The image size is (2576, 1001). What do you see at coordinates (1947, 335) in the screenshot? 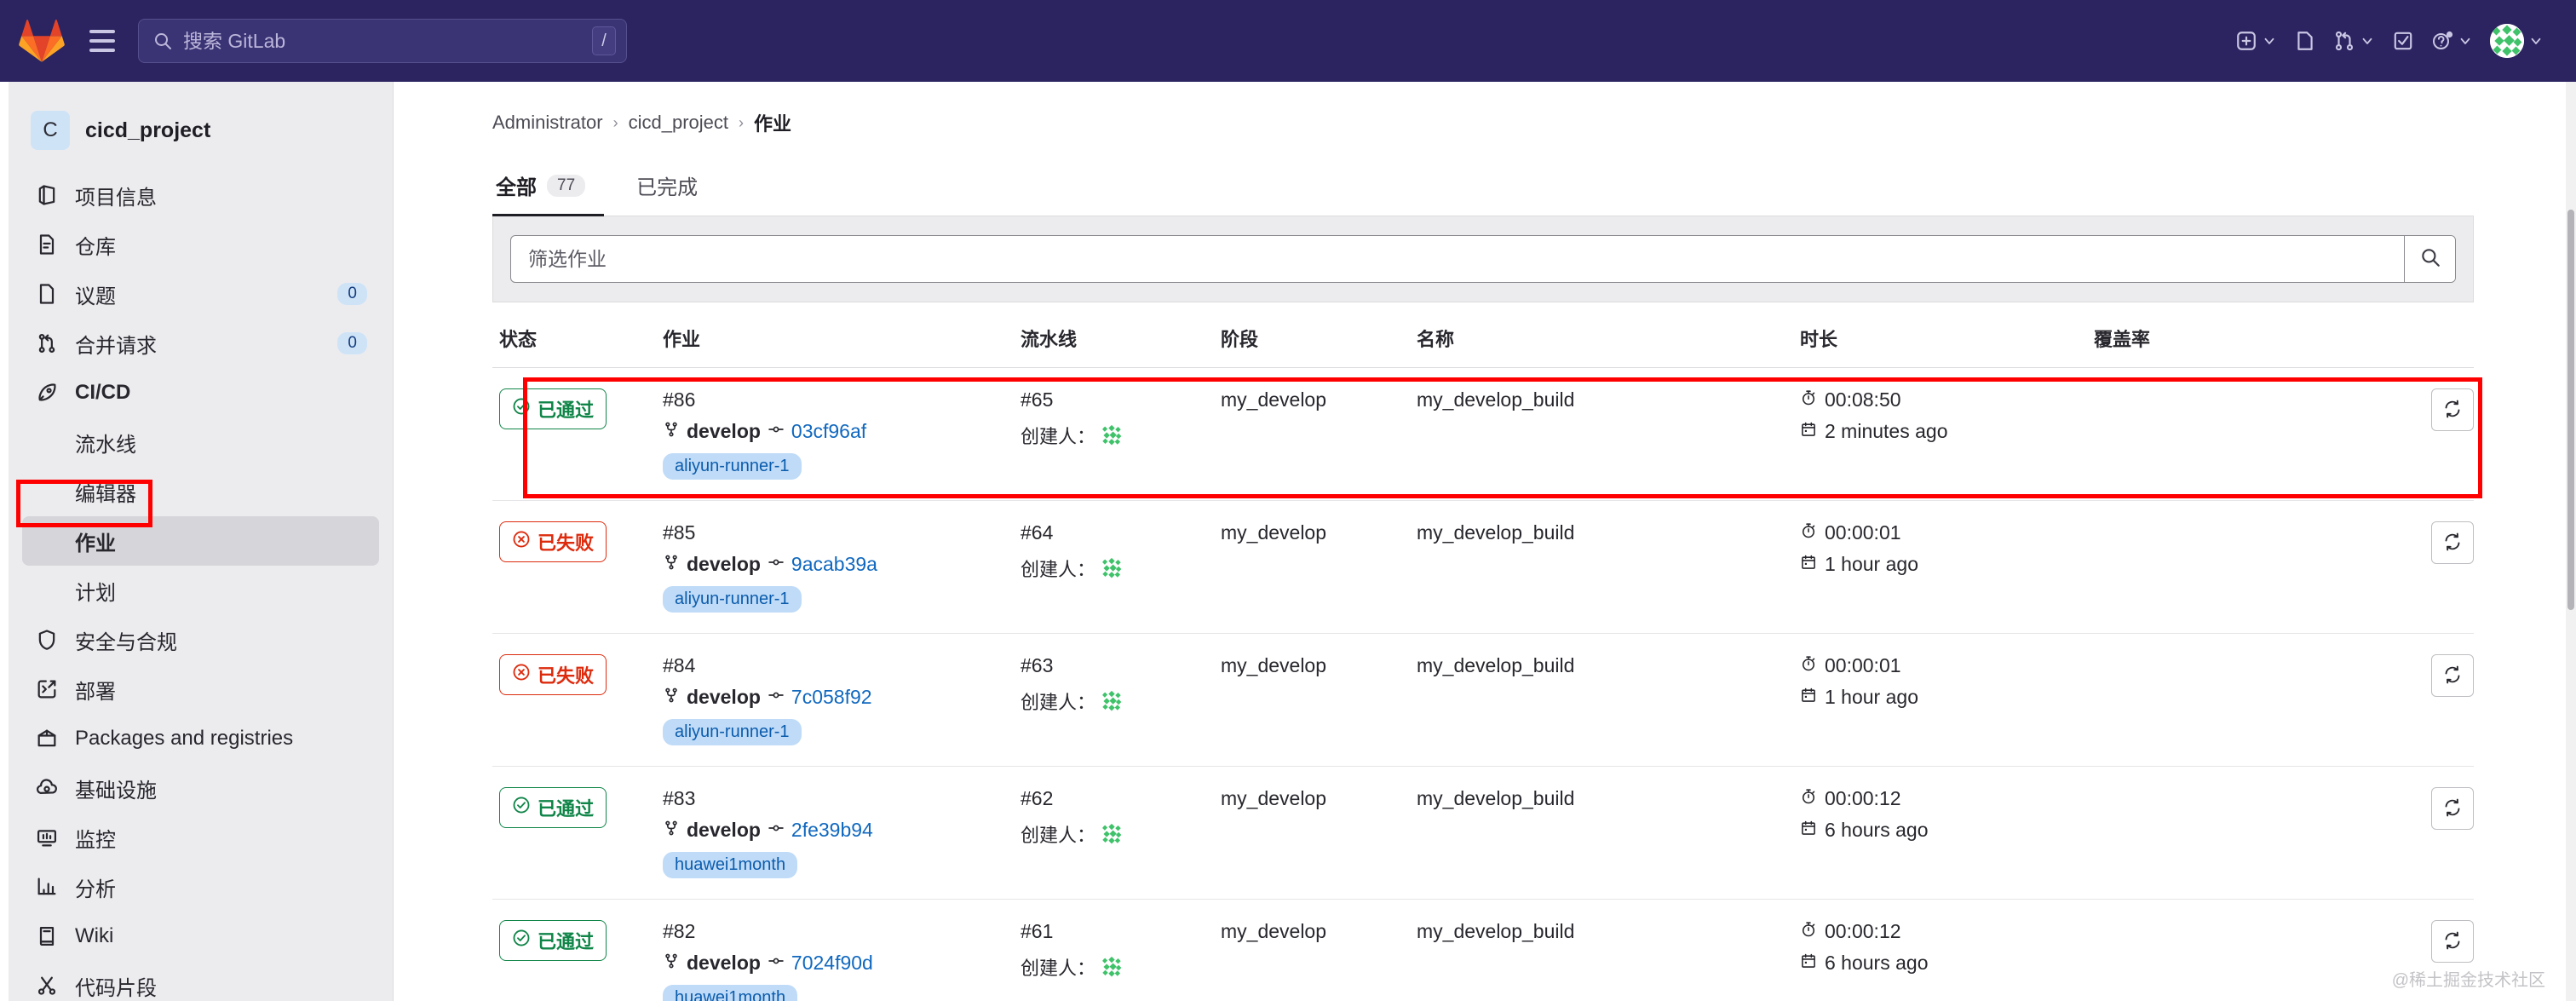
I see `header-duration: 时长` at bounding box center [1947, 335].